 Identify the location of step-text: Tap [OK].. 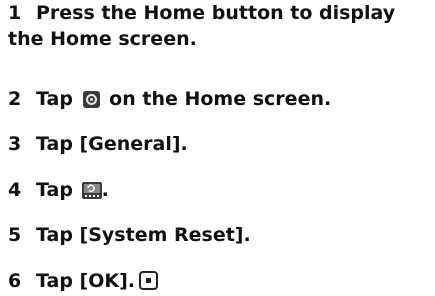
(86, 281).